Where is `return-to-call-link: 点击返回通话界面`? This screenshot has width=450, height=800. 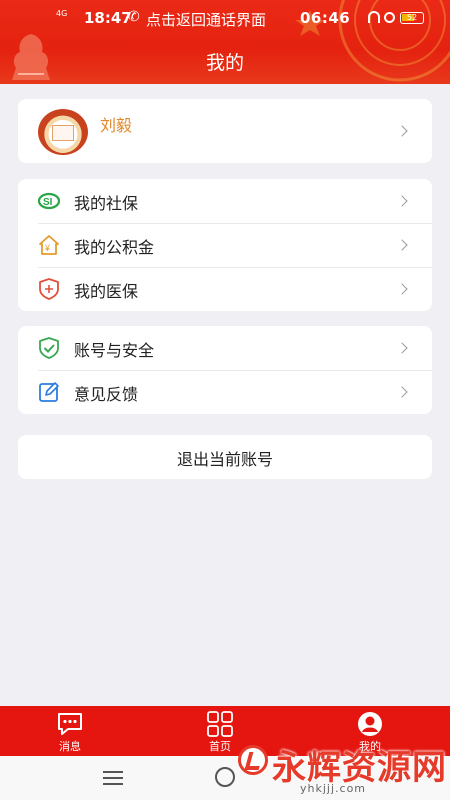
return-to-call-link: 点击返回通话界面 is located at coordinates (206, 19).